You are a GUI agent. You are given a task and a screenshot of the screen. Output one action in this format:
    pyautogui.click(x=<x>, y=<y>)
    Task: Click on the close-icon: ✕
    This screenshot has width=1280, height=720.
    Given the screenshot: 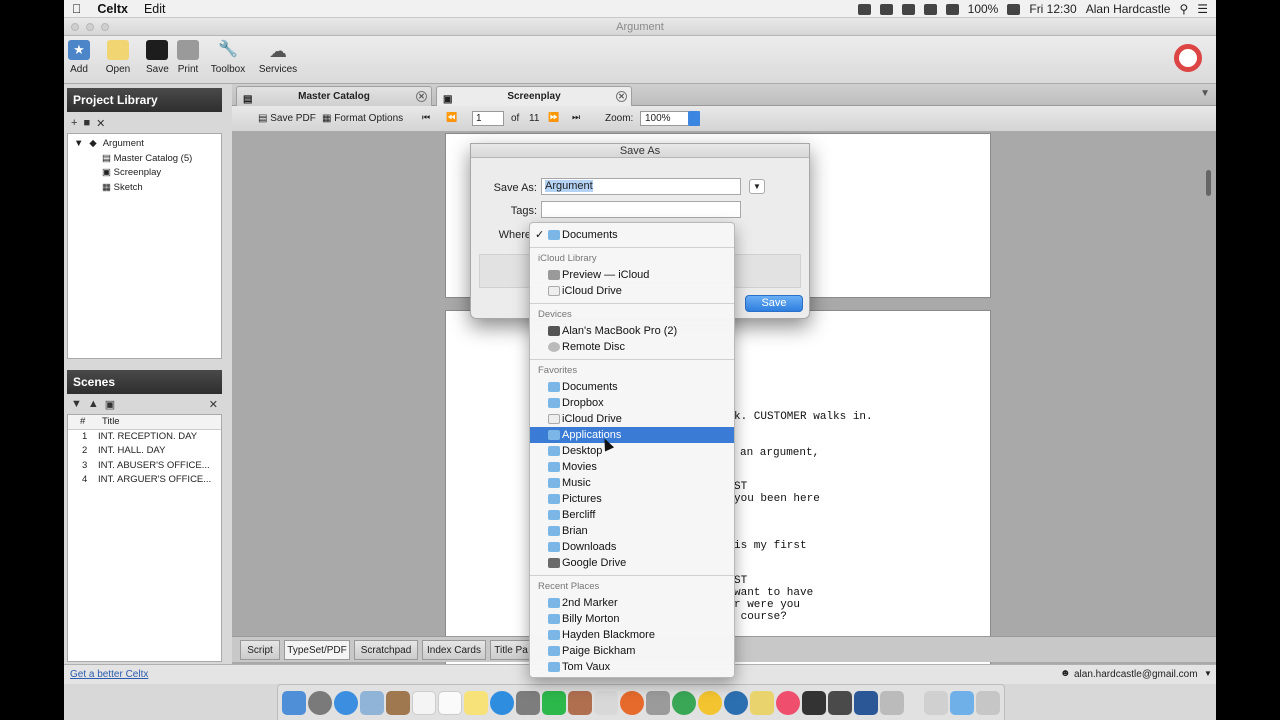 What is the action you would take?
    pyautogui.click(x=213, y=404)
    